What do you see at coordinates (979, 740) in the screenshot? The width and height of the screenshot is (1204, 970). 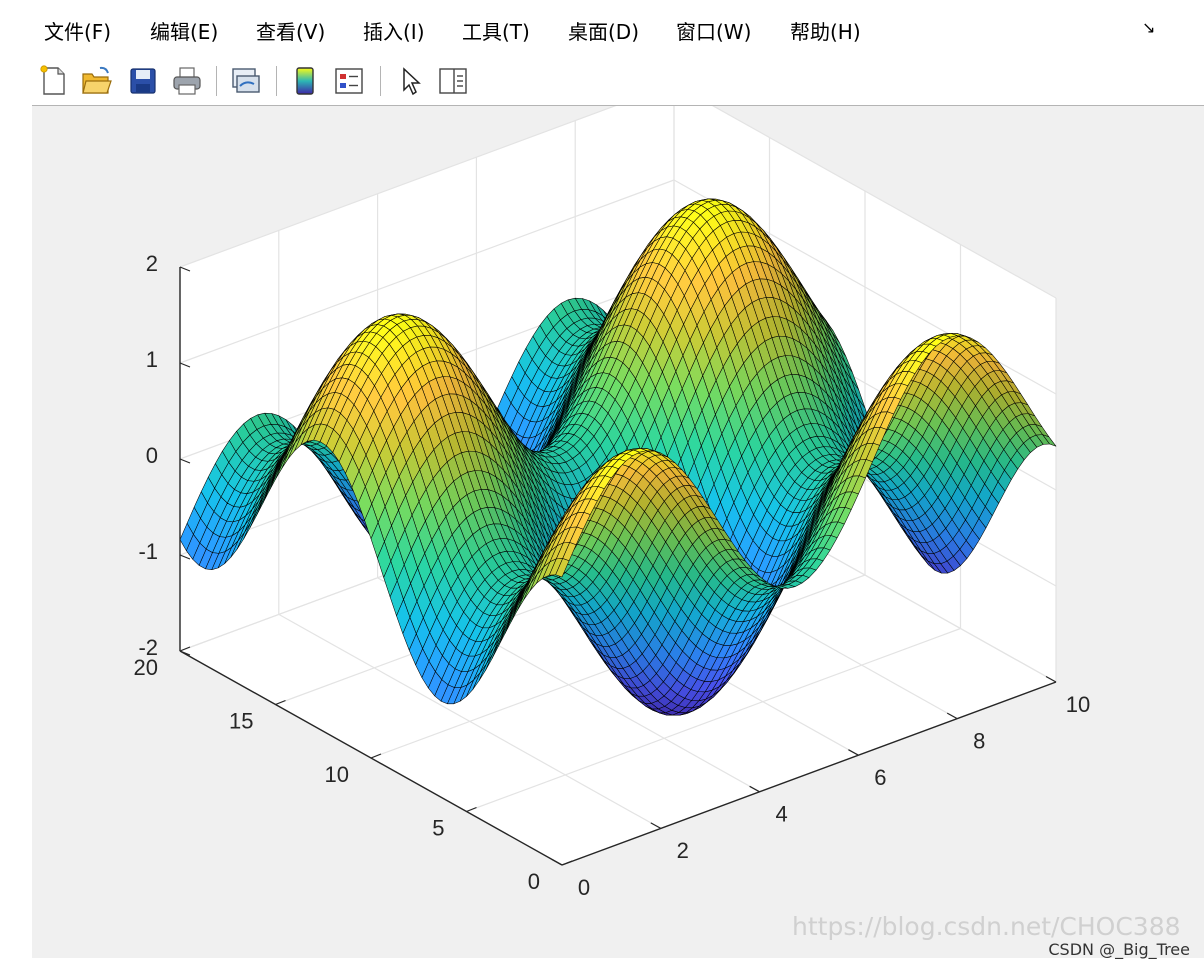 I see `x-tick-label: 8` at bounding box center [979, 740].